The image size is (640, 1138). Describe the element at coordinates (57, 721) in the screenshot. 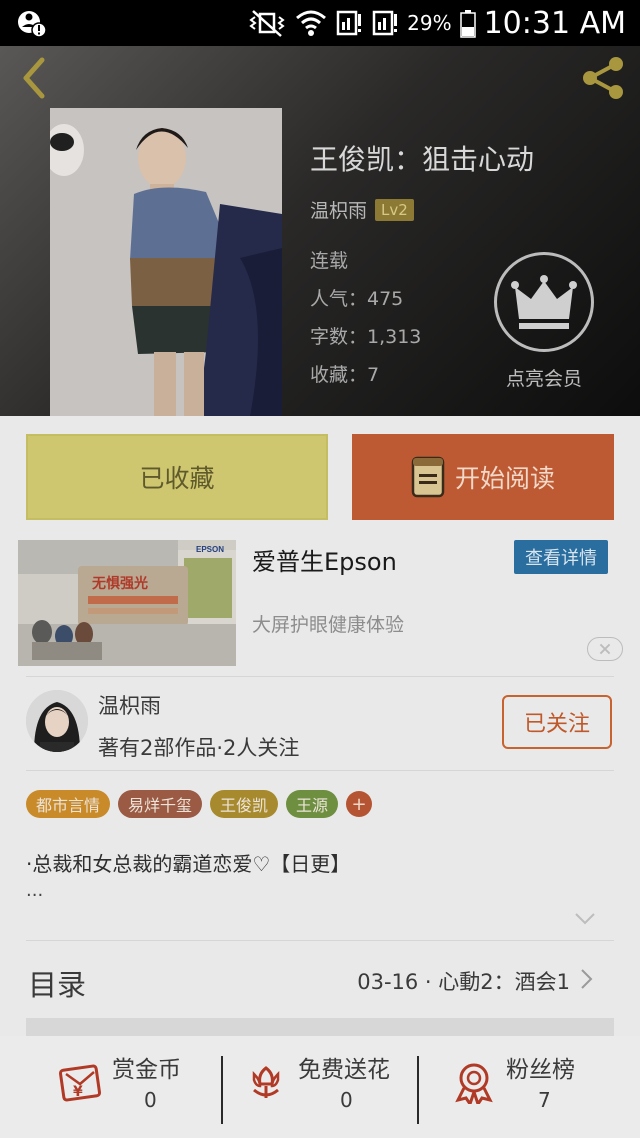

I see `author-avatar` at that location.